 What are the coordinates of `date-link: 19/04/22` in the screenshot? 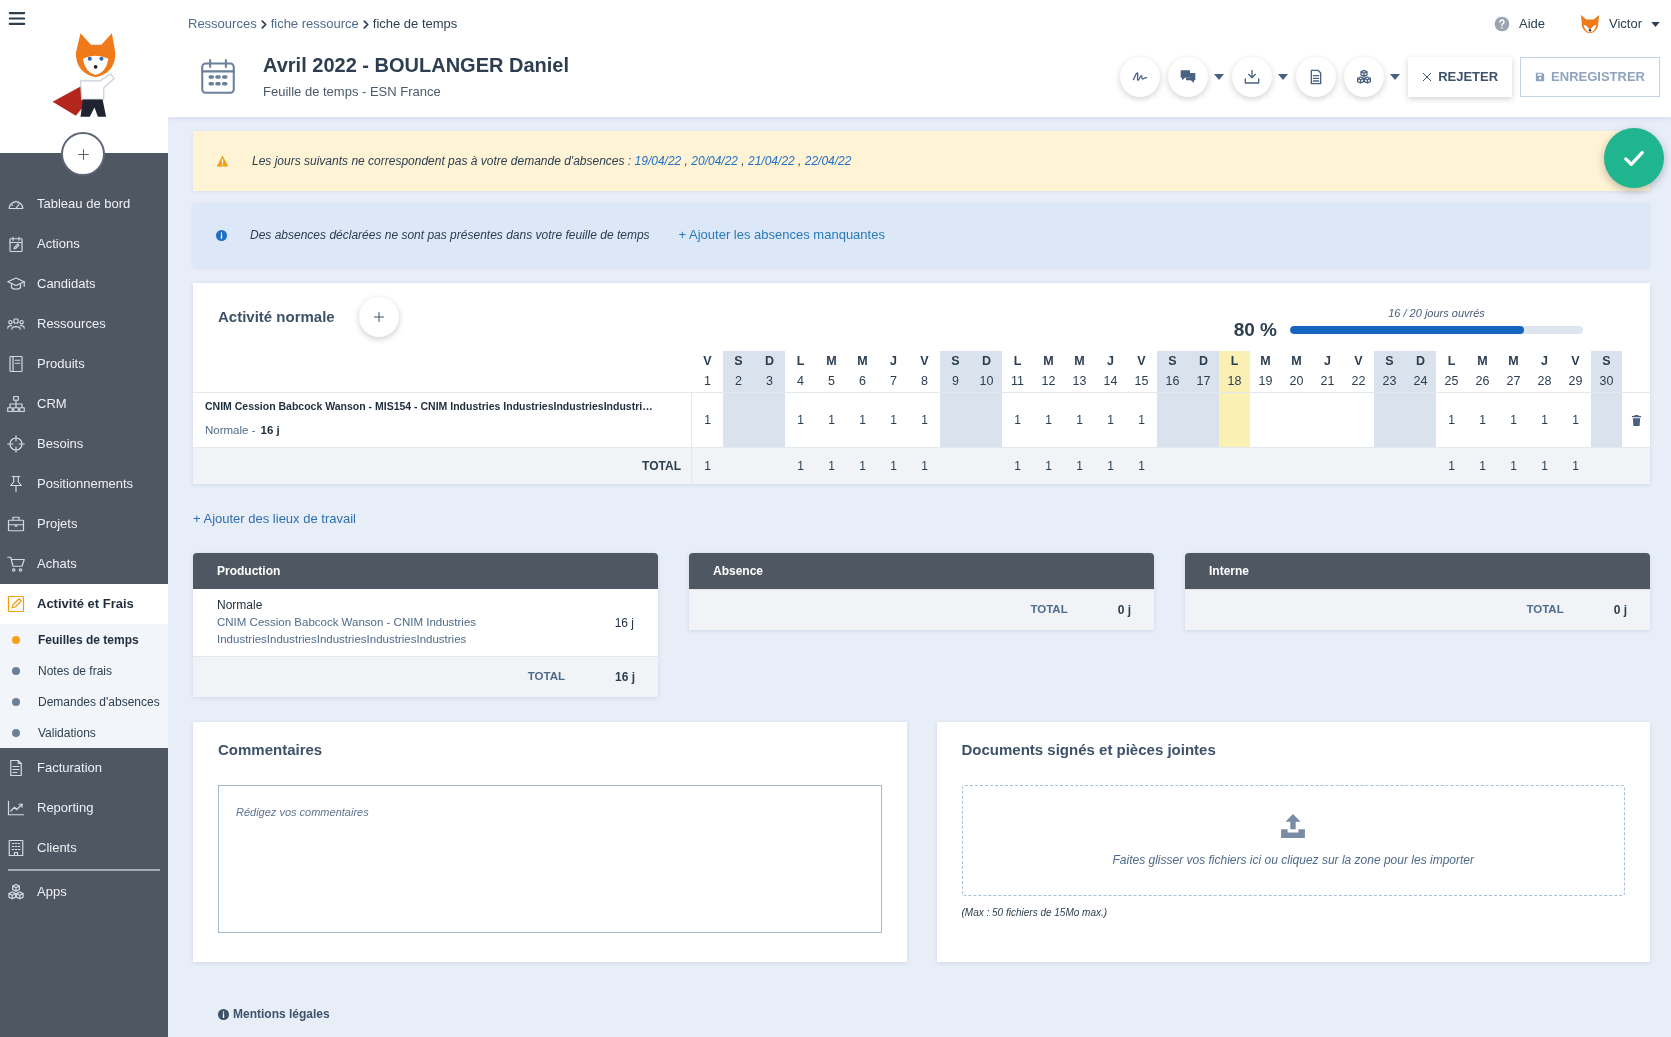 It's located at (658, 161).